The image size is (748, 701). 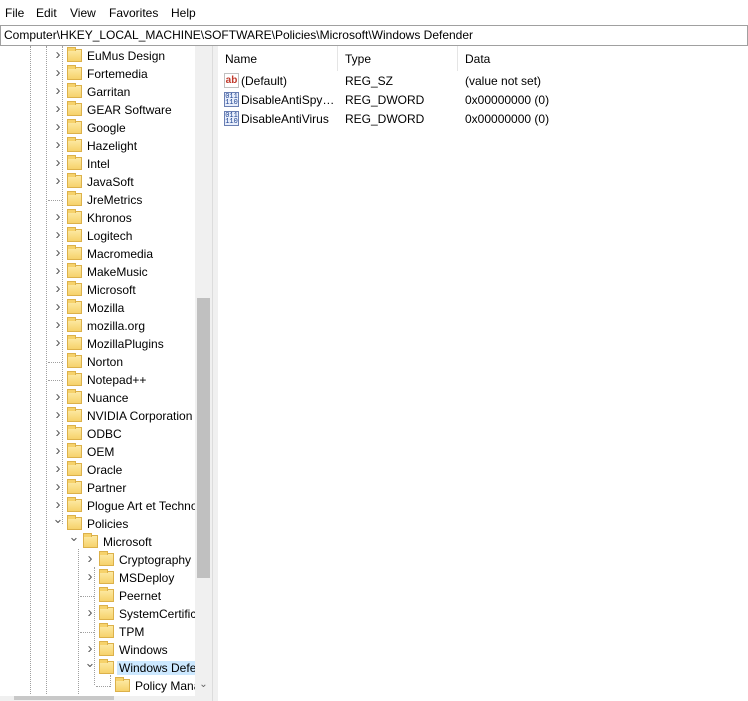 What do you see at coordinates (97, 110) in the screenshot?
I see `tree-item: › GEAR Software` at bounding box center [97, 110].